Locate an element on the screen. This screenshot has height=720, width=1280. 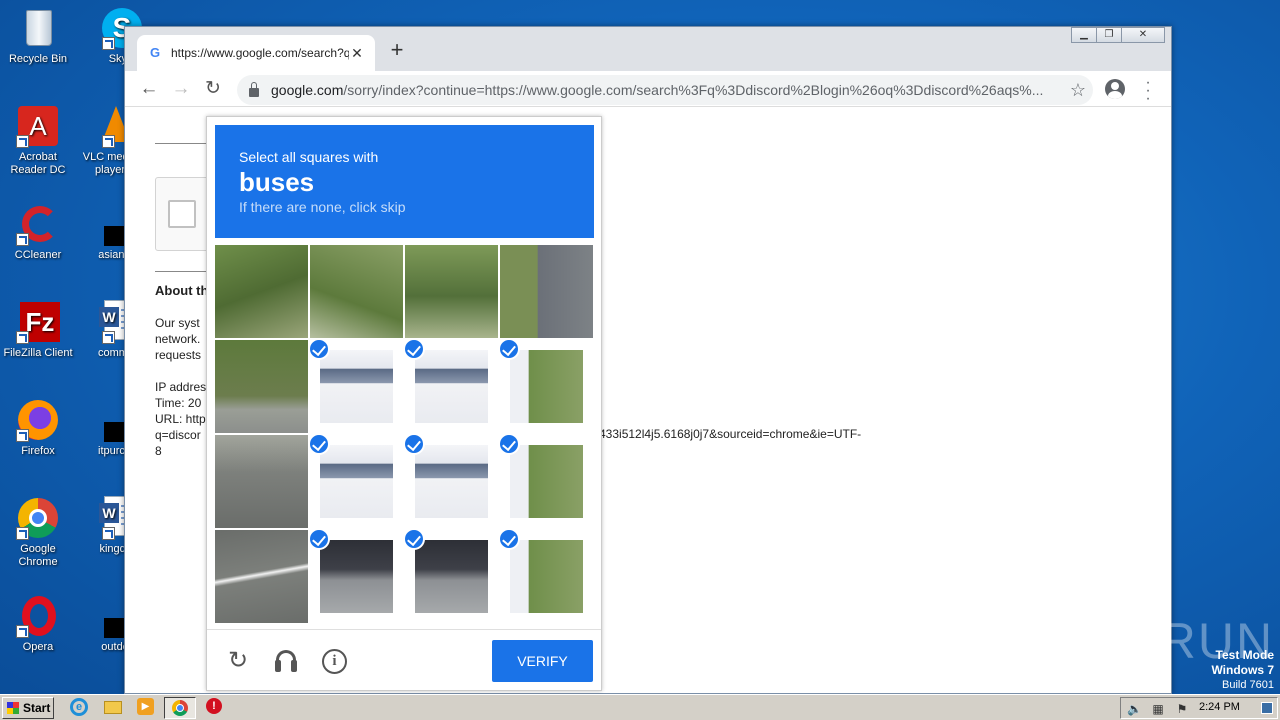
opera-taskbar-icon: ! is located at coordinates (216, 708).